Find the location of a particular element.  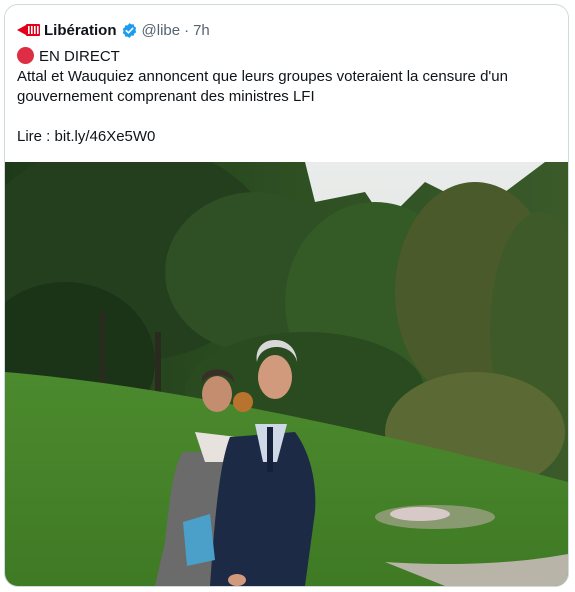

live-label: EN DIRECT is located at coordinates (79, 56).